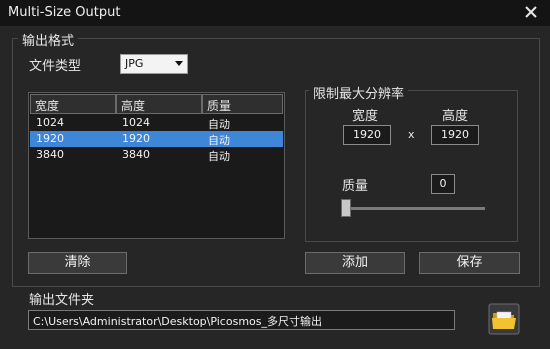  What do you see at coordinates (242, 104) in the screenshot?
I see `column-header-quality: 质量` at bounding box center [242, 104].